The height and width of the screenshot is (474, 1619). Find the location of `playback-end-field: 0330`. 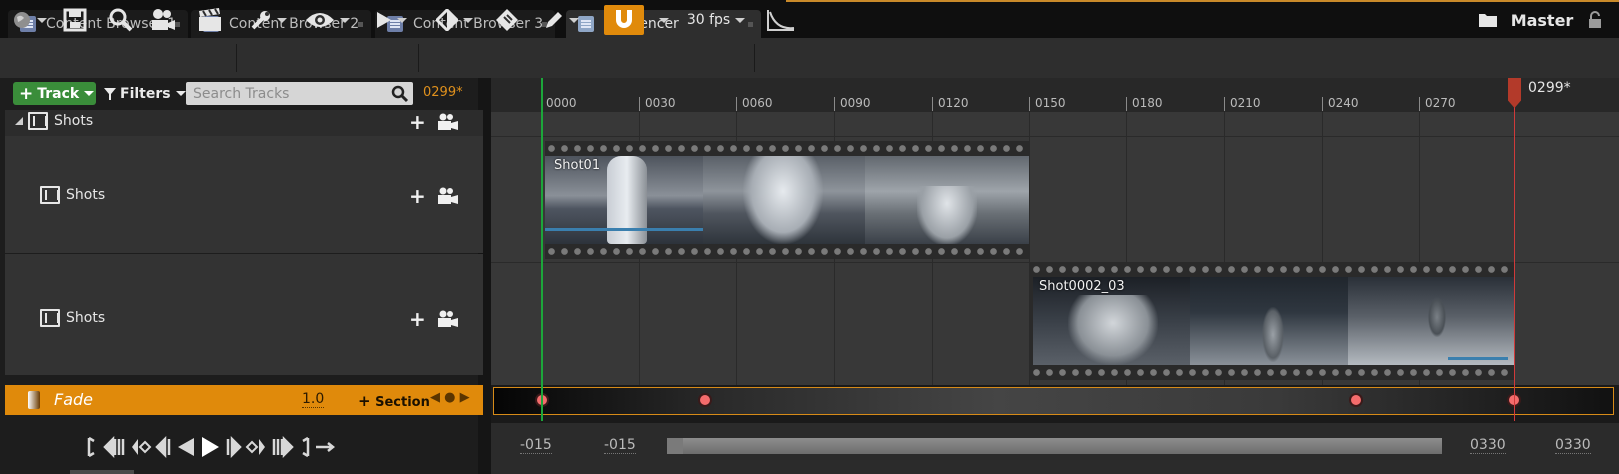

playback-end-field: 0330 is located at coordinates (1488, 445).